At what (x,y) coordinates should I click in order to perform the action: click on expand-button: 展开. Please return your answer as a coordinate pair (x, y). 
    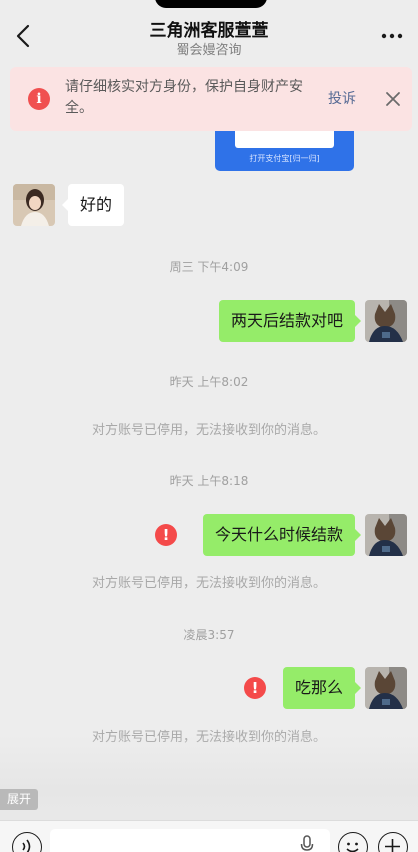
    Looking at the image, I should click on (19, 799).